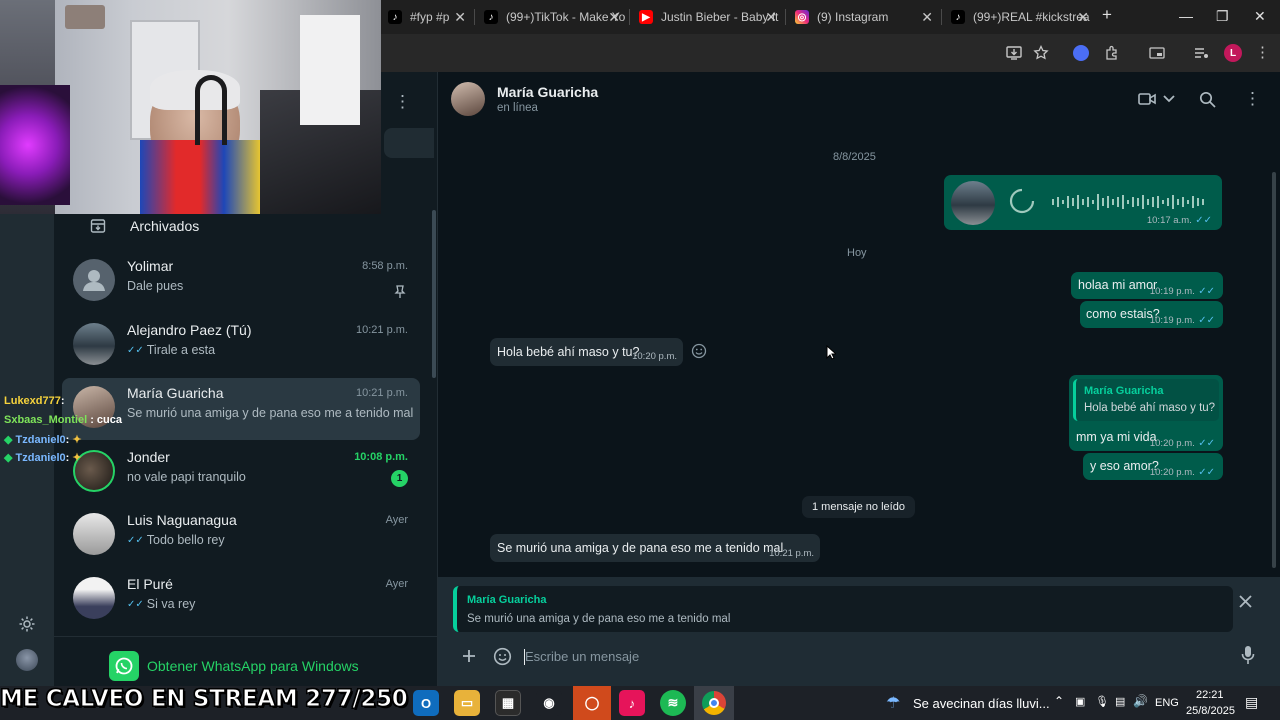  Describe the element at coordinates (402, 102) in the screenshot. I see `menu-dots-icon: ⋮` at that location.